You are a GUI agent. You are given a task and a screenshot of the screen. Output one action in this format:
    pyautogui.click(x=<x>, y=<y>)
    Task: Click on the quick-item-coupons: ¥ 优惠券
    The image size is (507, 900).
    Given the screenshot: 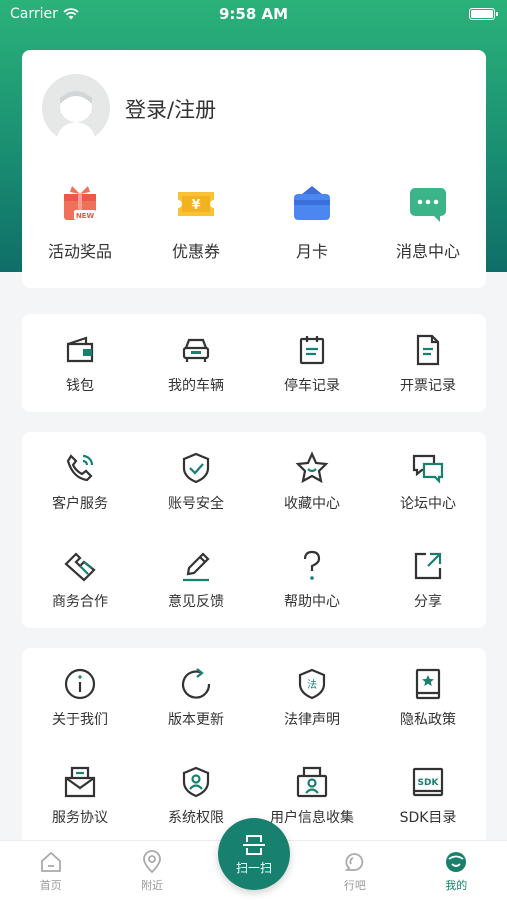 What is the action you would take?
    pyautogui.click(x=196, y=222)
    